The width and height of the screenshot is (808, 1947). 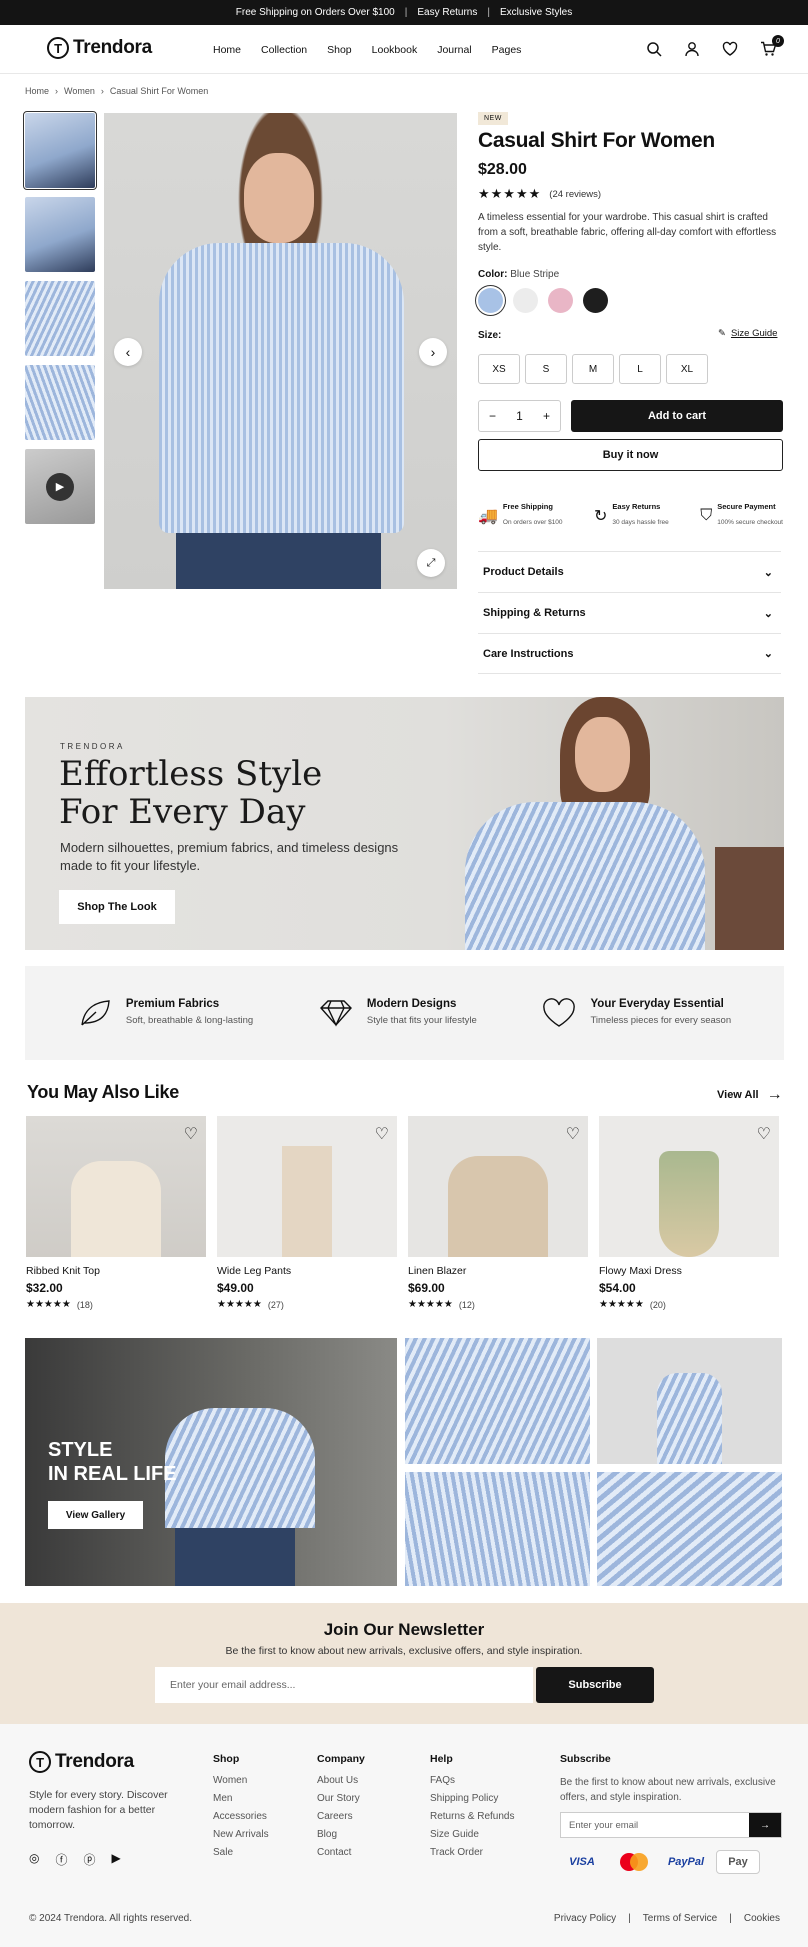 I want to click on swatch-black, so click(x=595, y=300).